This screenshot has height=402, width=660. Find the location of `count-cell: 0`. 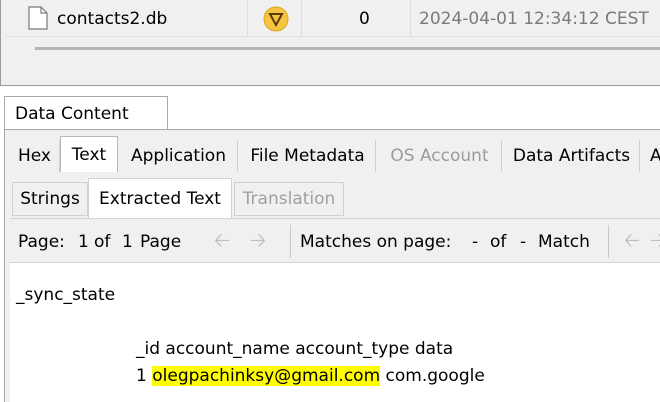

count-cell: 0 is located at coordinates (364, 18).